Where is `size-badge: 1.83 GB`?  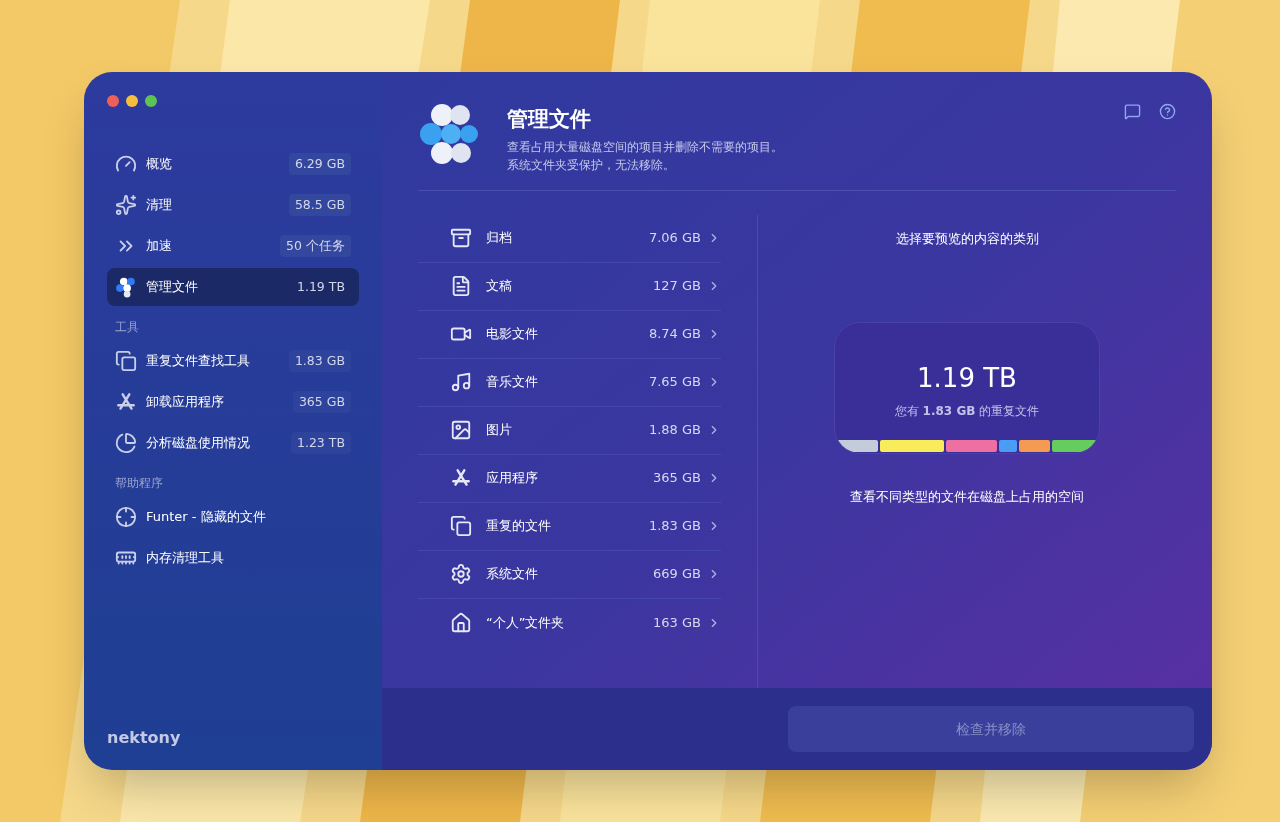
size-badge: 1.83 GB is located at coordinates (319, 361).